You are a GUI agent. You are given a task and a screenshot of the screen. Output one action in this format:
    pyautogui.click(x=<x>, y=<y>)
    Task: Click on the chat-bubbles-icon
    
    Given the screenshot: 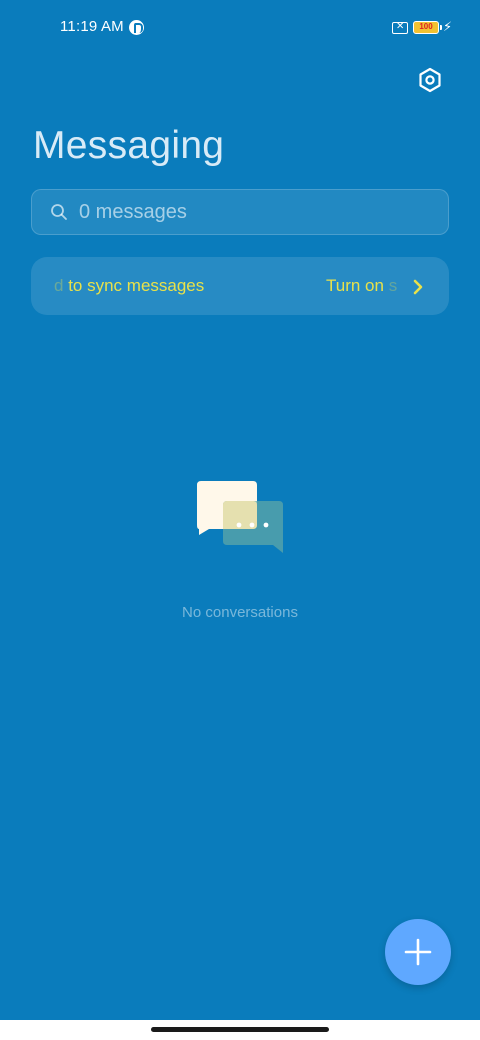 What is the action you would take?
    pyautogui.click(x=240, y=517)
    